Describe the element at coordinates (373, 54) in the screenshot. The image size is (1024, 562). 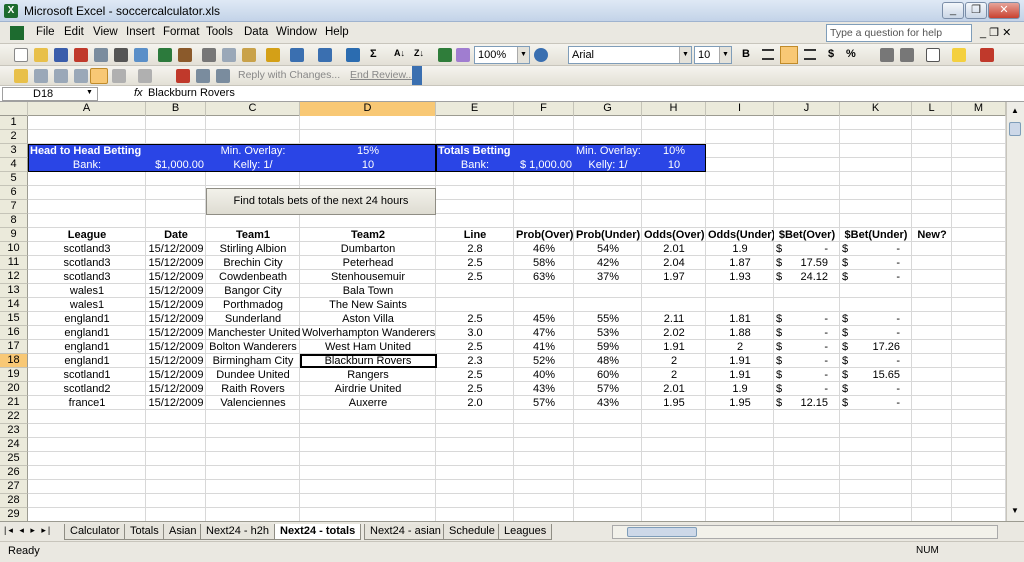
I see `autosum-icon: Σ` at that location.